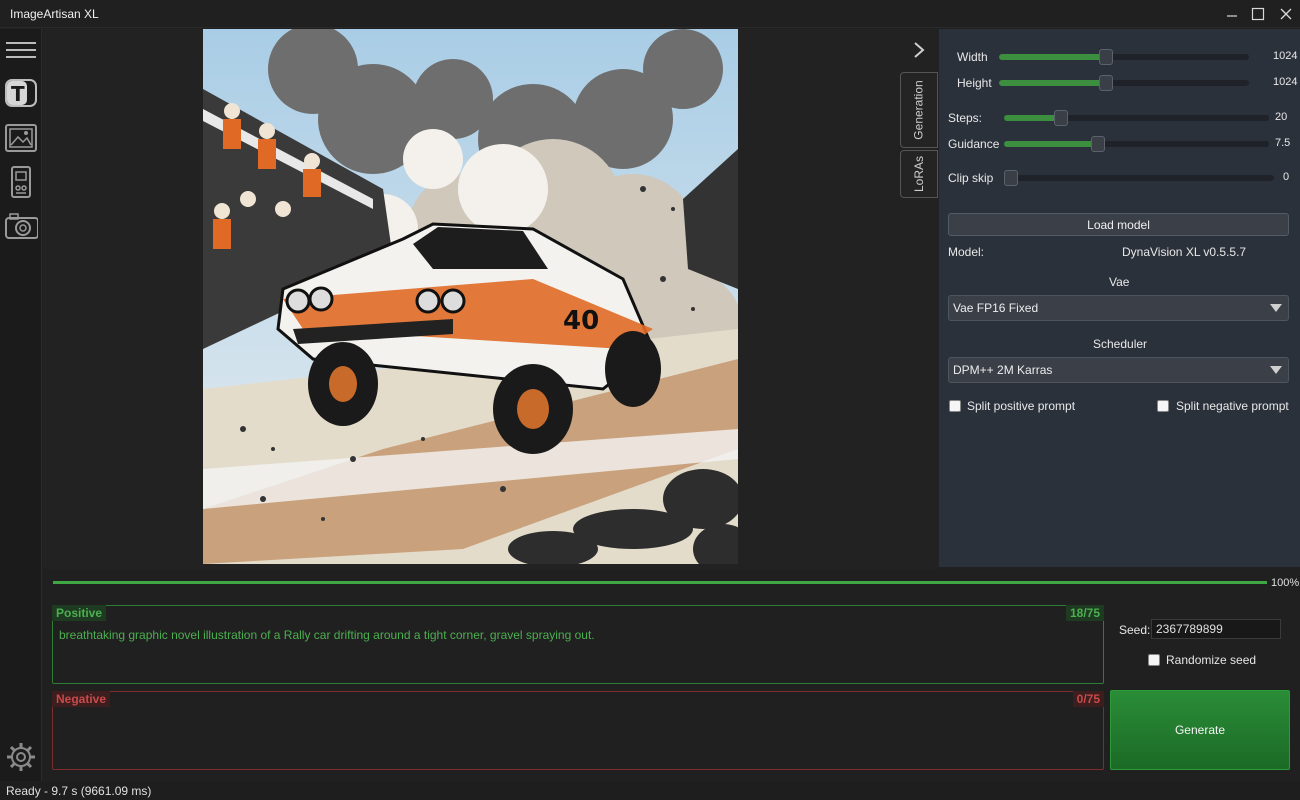 This screenshot has height=800, width=1300. I want to click on height-slider, so click(1124, 83).